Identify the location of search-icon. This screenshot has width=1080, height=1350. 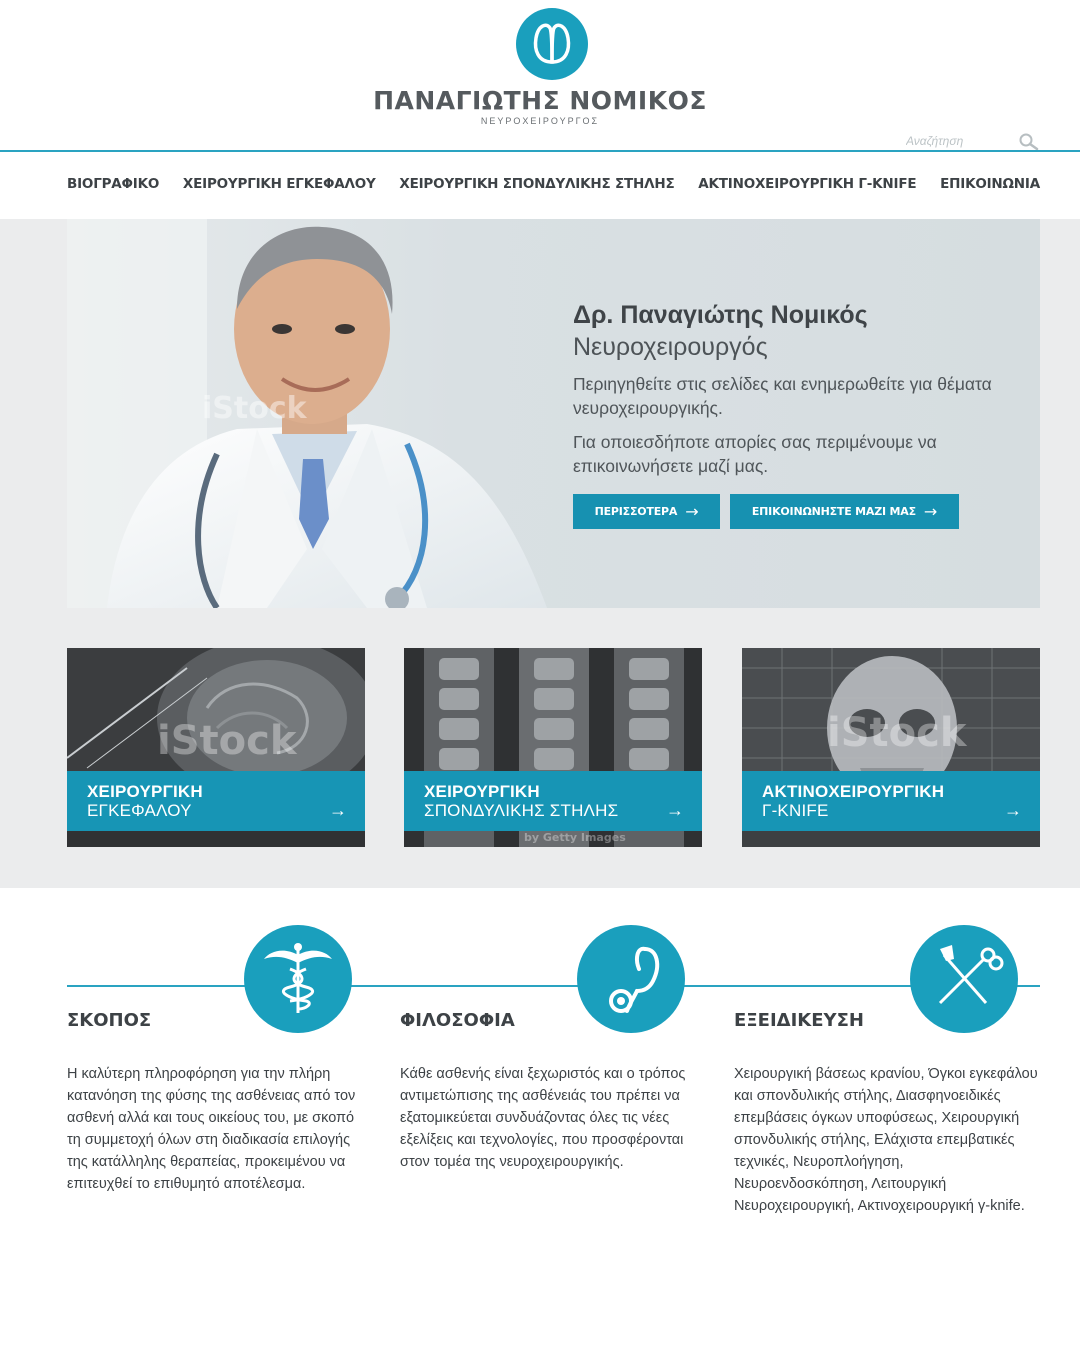
(1029, 144).